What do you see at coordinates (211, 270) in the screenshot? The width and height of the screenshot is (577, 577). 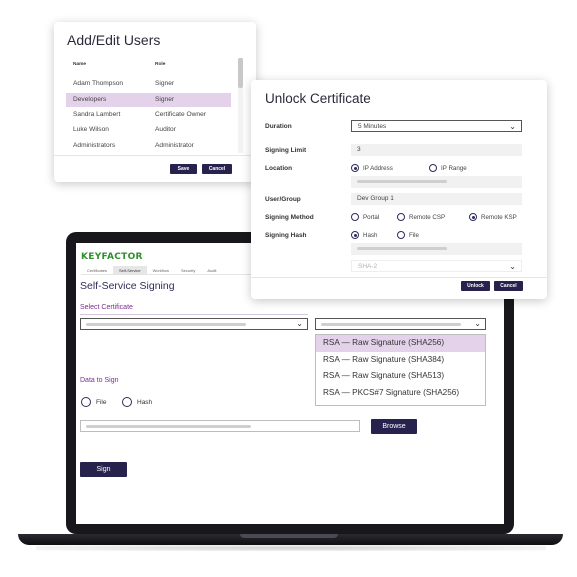 I see `tab-audit: Audit` at bounding box center [211, 270].